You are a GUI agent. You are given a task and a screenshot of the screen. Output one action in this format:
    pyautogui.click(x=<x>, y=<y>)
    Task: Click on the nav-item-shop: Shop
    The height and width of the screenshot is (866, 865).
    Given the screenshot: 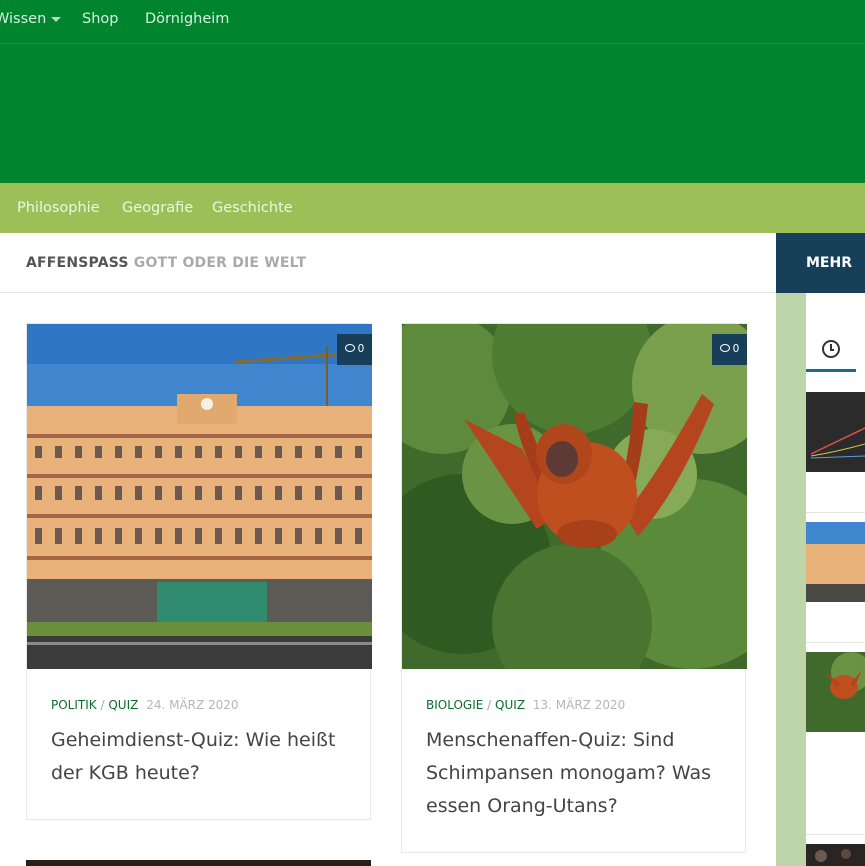 What is the action you would take?
    pyautogui.click(x=100, y=19)
    